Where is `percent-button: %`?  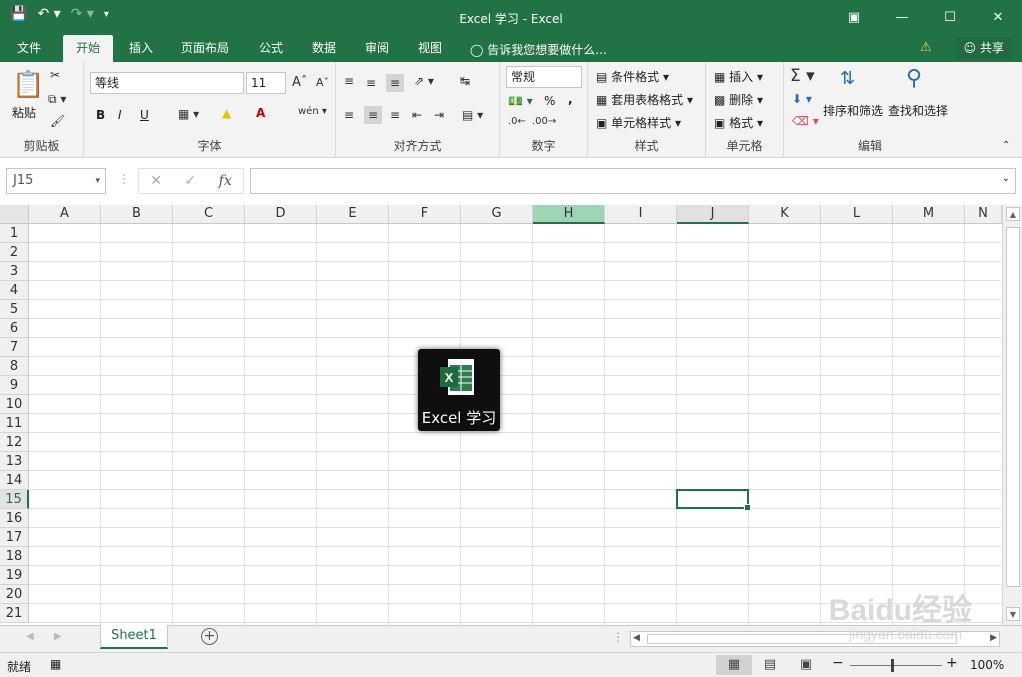
percent-button: % is located at coordinates (549, 101).